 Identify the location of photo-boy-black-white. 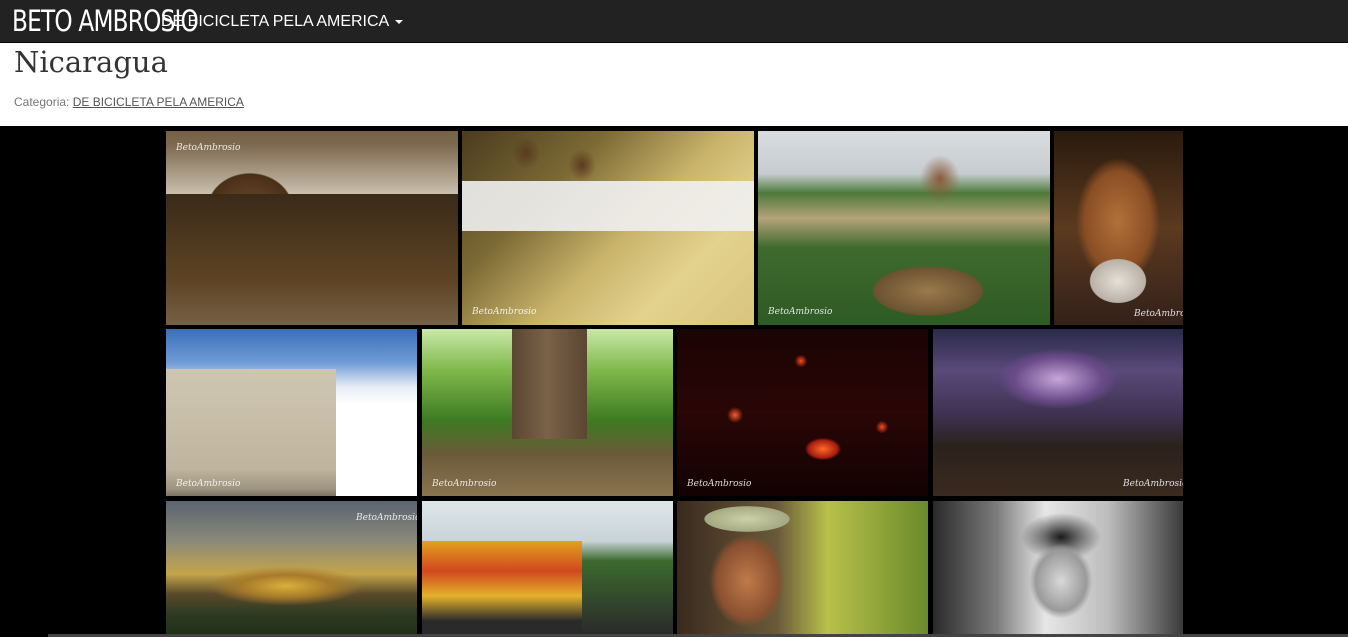
(1058, 567).